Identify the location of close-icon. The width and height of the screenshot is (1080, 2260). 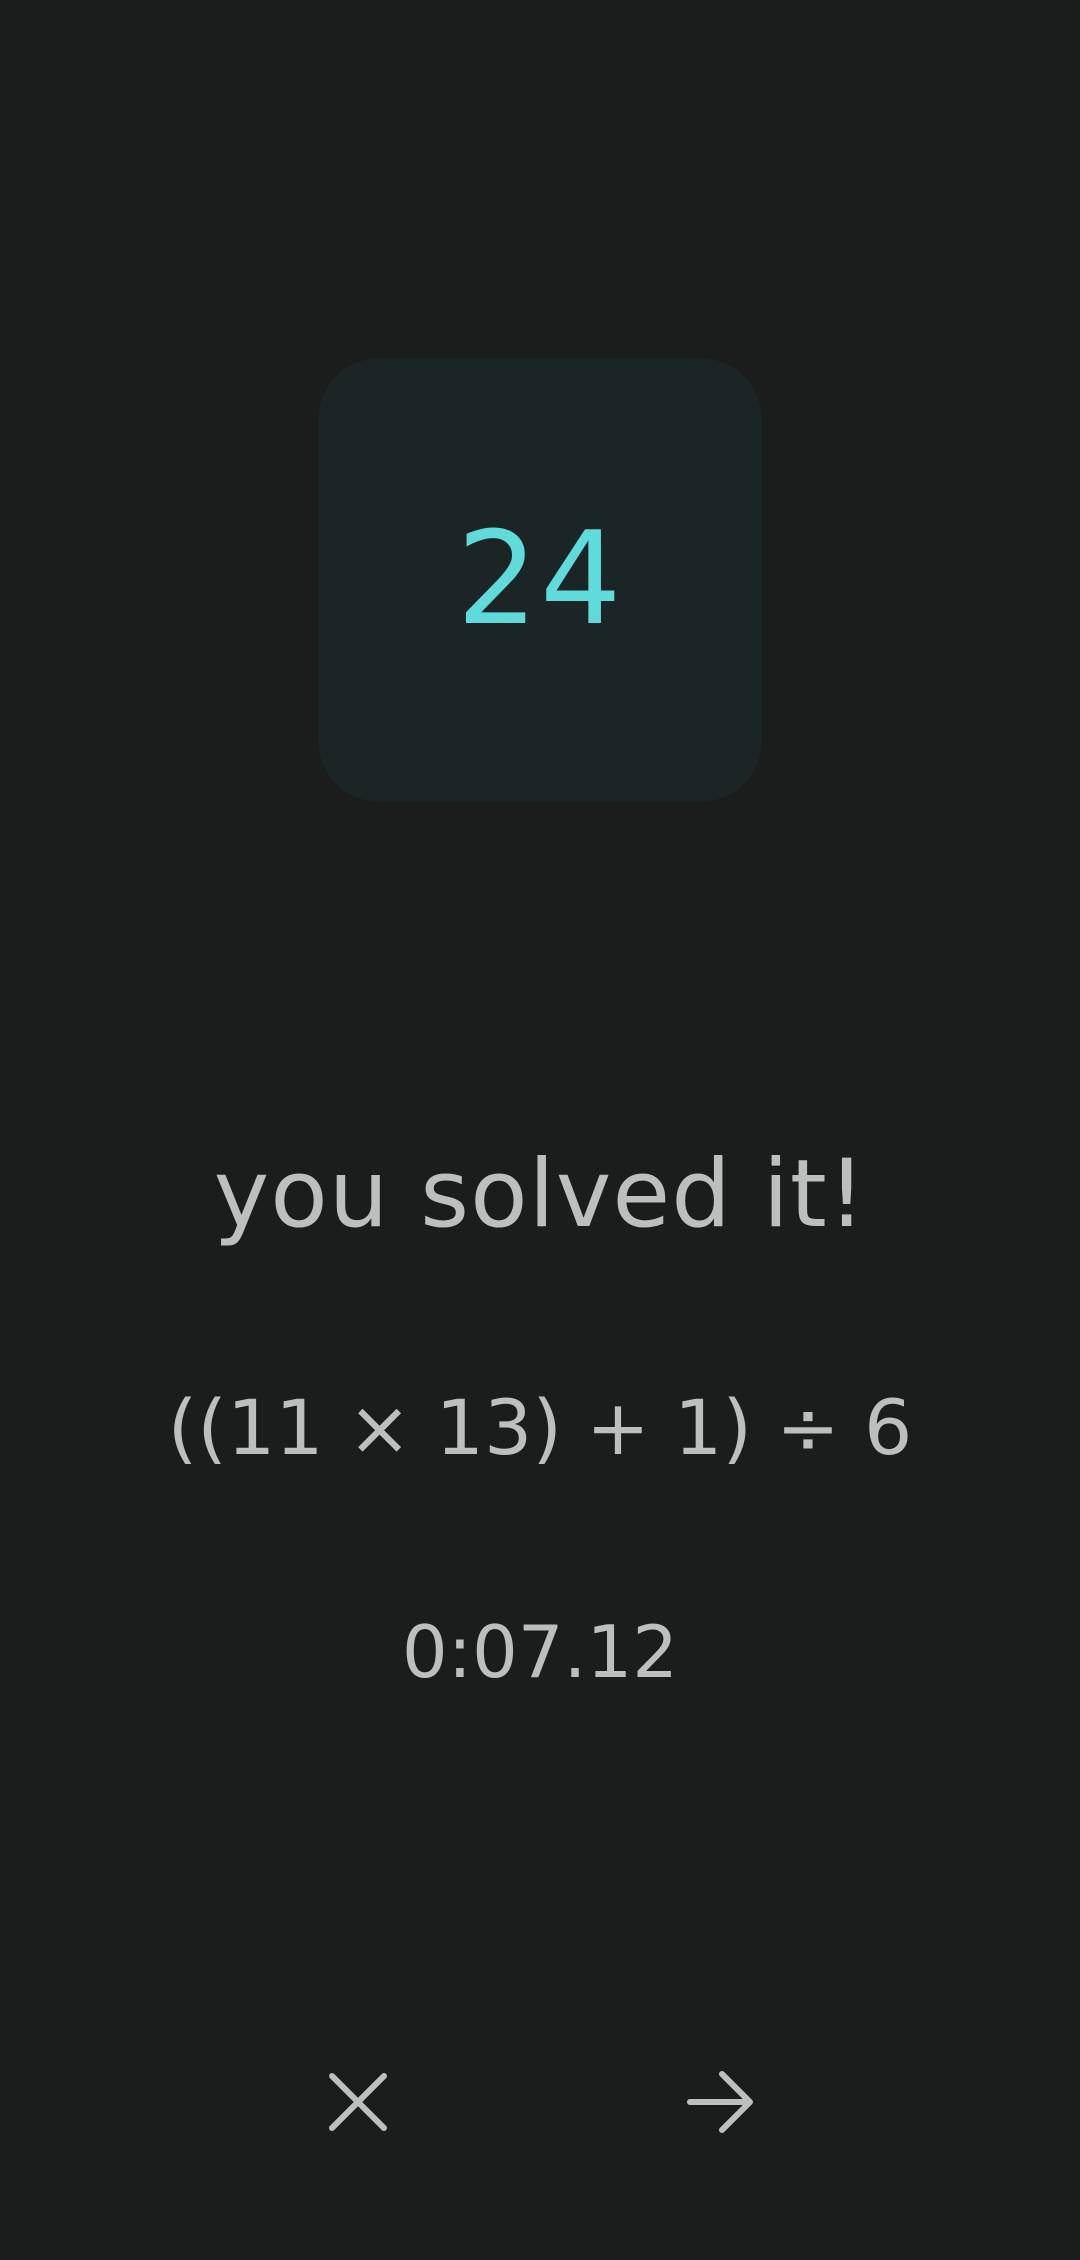
(358, 2102).